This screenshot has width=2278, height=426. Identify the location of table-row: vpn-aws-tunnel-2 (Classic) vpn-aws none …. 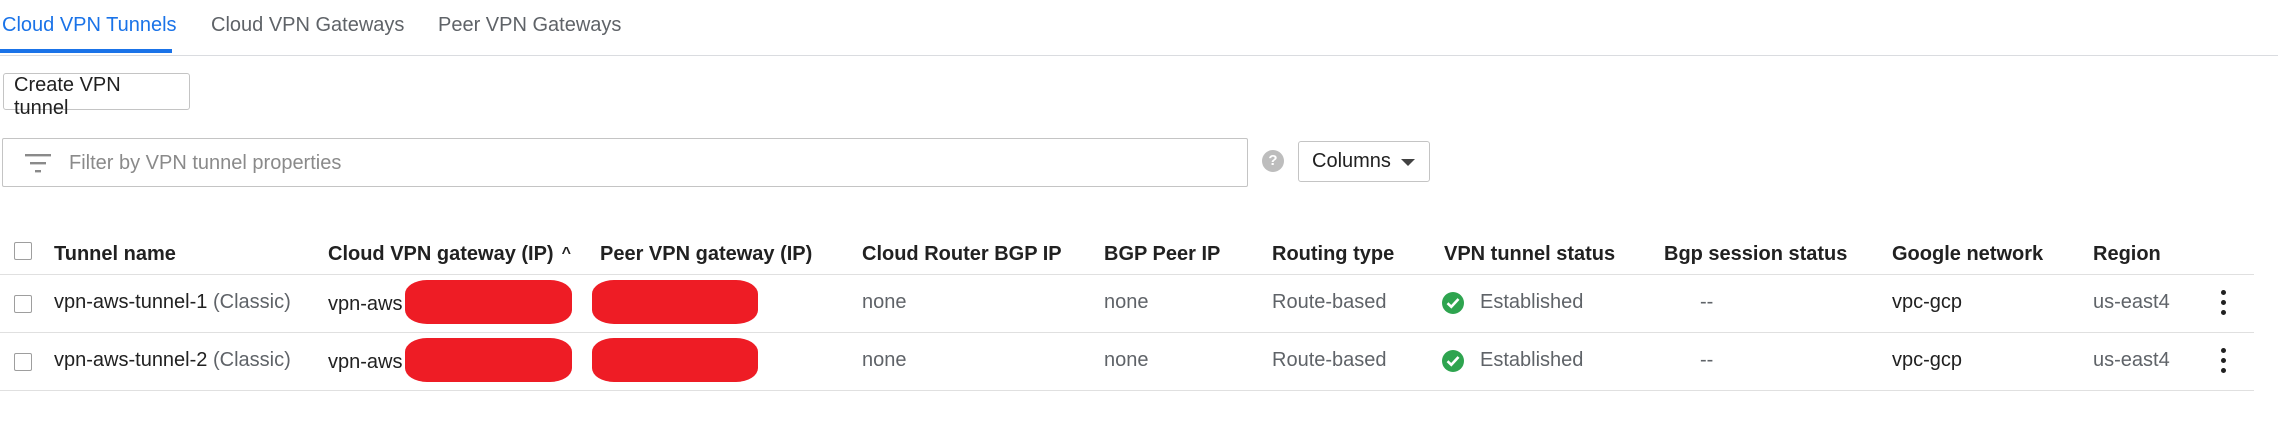
(1127, 362).